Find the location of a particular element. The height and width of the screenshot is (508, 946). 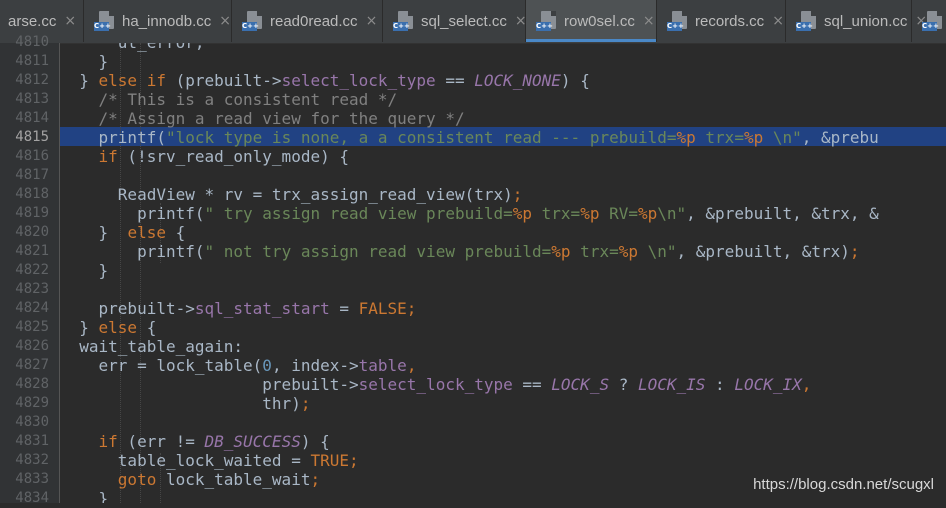

watermark: https://blog.csdn.net/scugxl is located at coordinates (843, 484).